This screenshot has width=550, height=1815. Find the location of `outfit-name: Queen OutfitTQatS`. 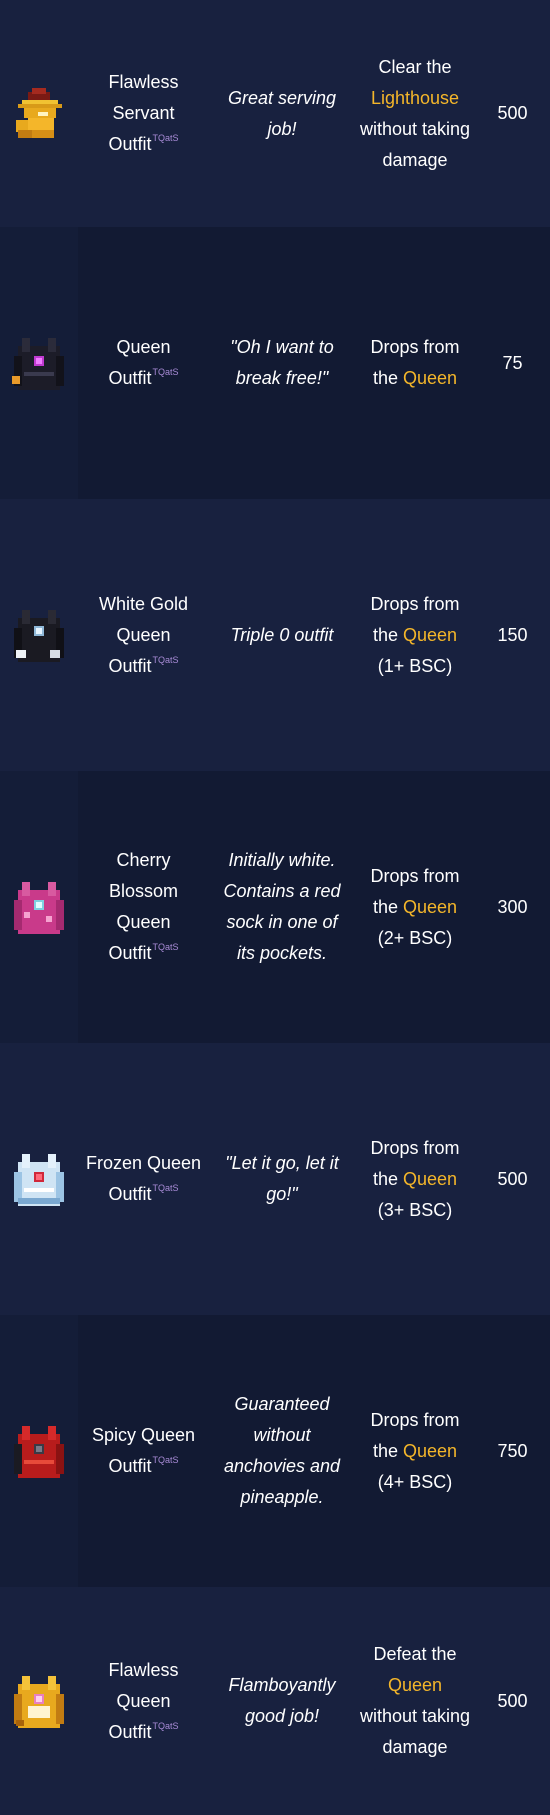

outfit-name: Queen OutfitTQatS is located at coordinates (143, 362).